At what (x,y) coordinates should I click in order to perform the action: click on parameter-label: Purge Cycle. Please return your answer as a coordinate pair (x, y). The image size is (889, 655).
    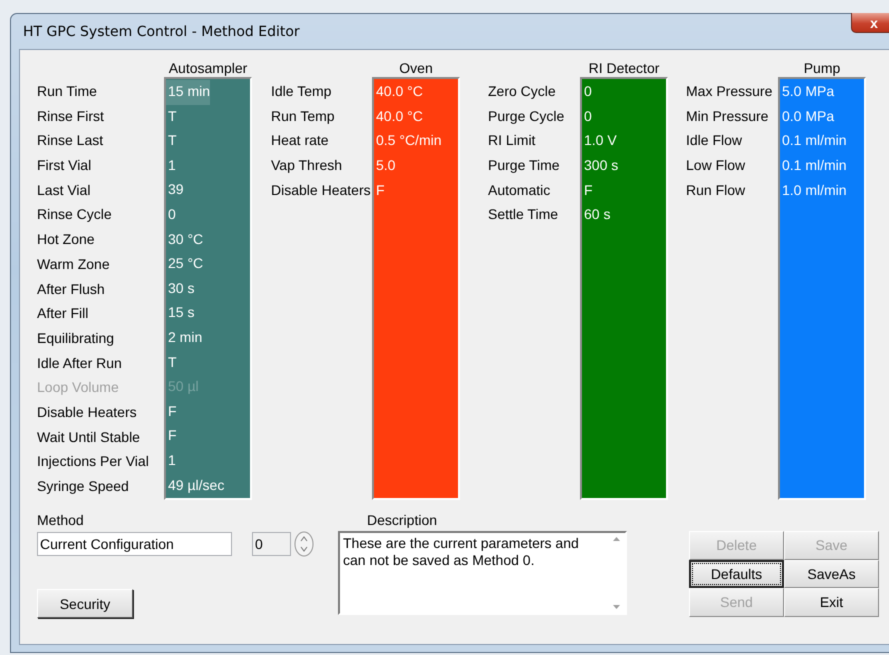
    Looking at the image, I should click on (526, 116).